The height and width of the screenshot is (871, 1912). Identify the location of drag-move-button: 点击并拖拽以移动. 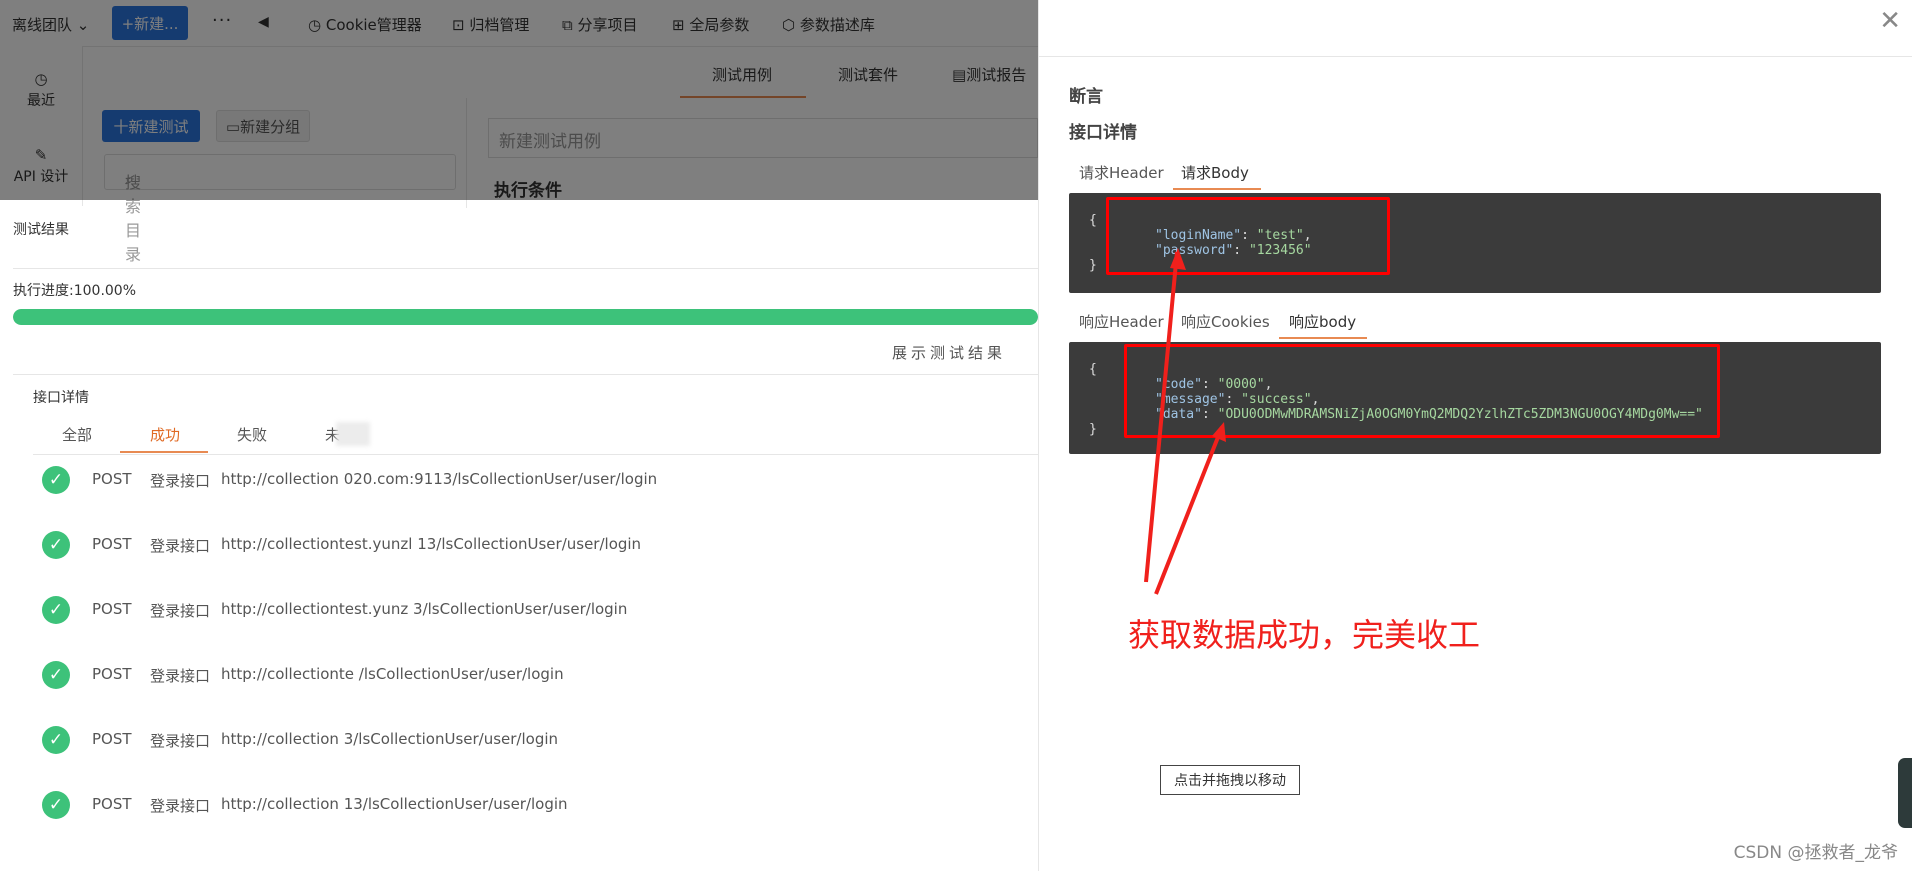
(1230, 780).